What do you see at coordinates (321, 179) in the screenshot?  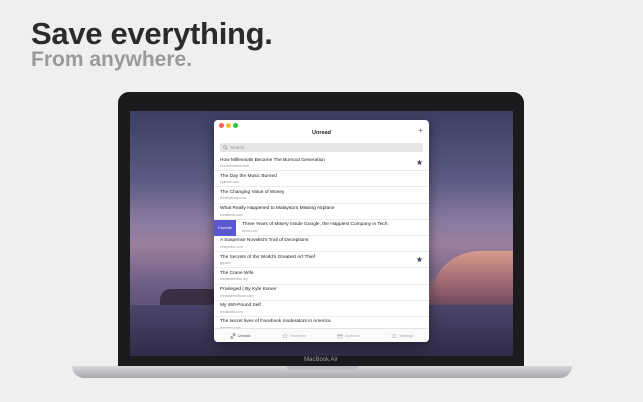 I see `article-row: The Day the Music Burned nytimes.com` at bounding box center [321, 179].